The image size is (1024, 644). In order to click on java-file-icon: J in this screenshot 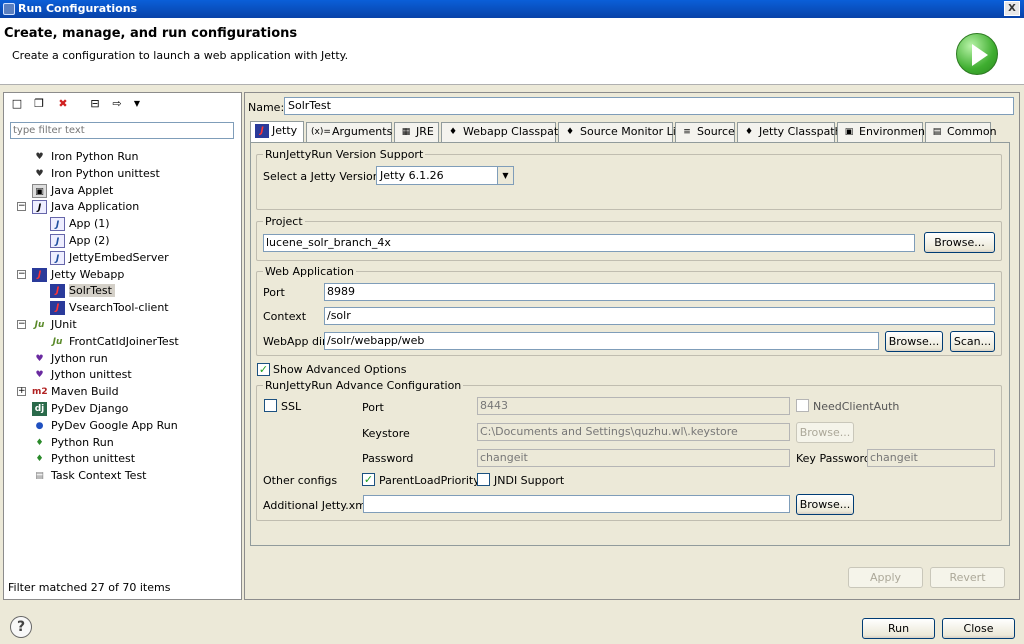, I will do `click(57, 257)`.